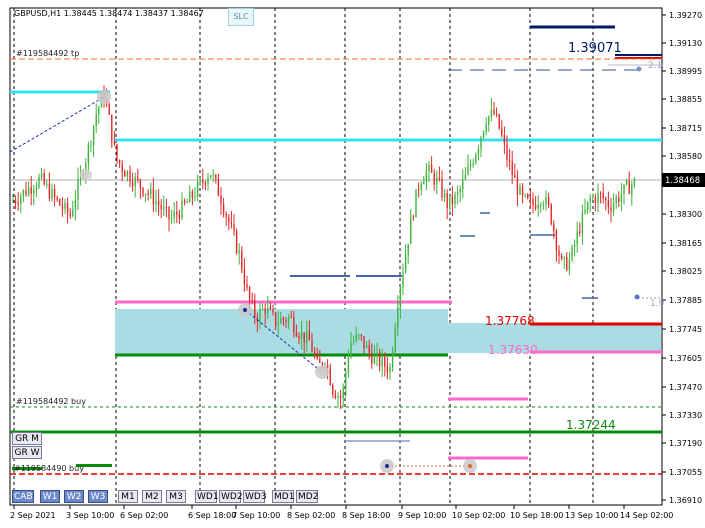 The image size is (705, 528). Describe the element at coordinates (513, 350) in the screenshot. I see `level-label-37630: 1.37630` at that location.